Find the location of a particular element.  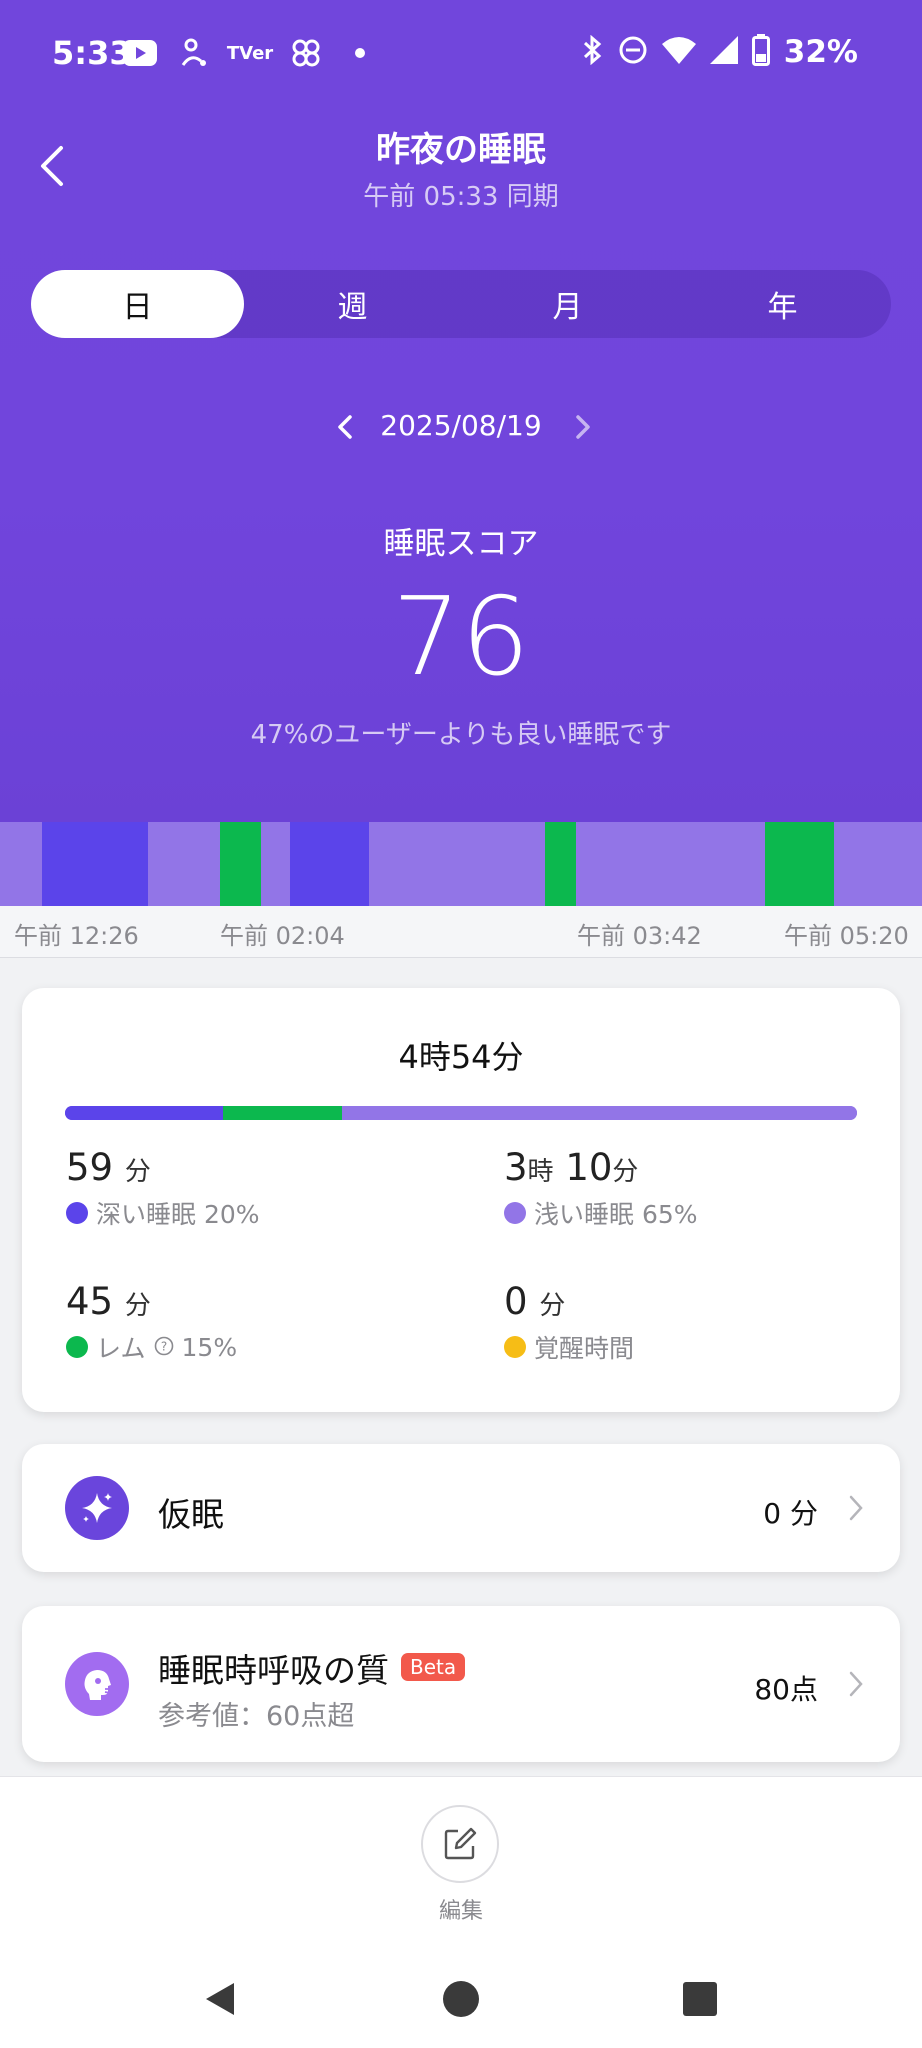

time-tick: 午前 12:26 is located at coordinates (76, 936).